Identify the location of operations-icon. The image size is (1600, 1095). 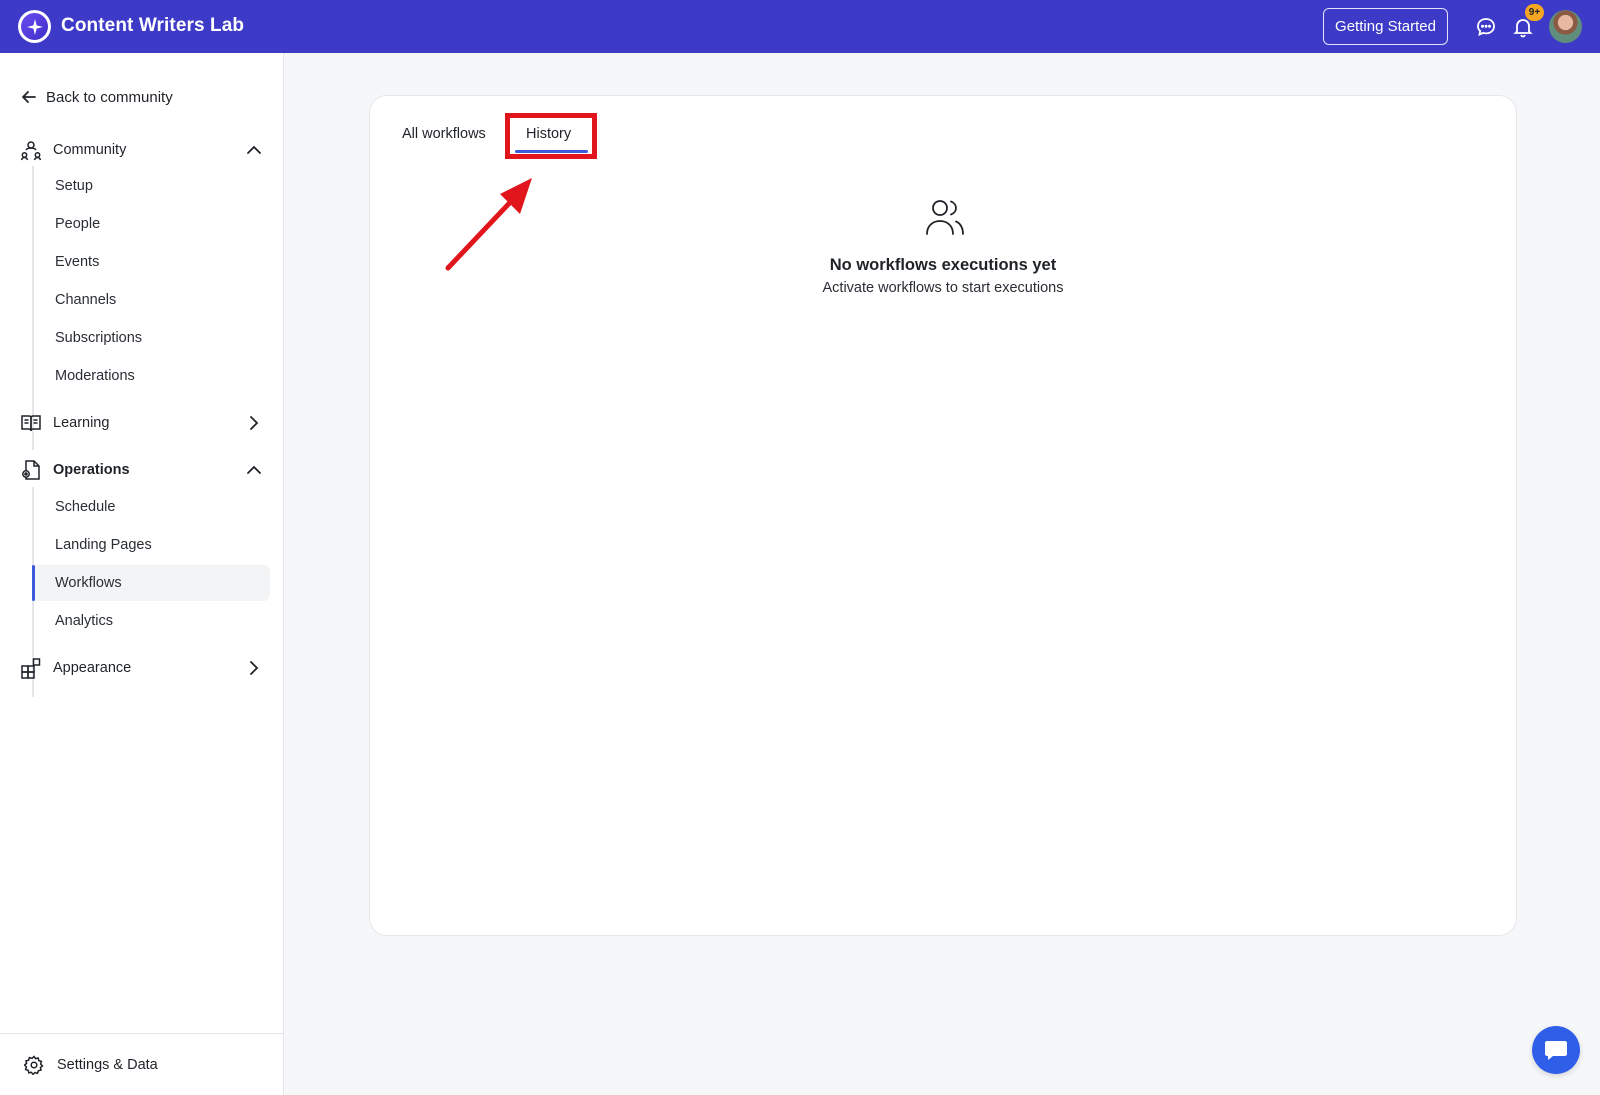
(31, 470).